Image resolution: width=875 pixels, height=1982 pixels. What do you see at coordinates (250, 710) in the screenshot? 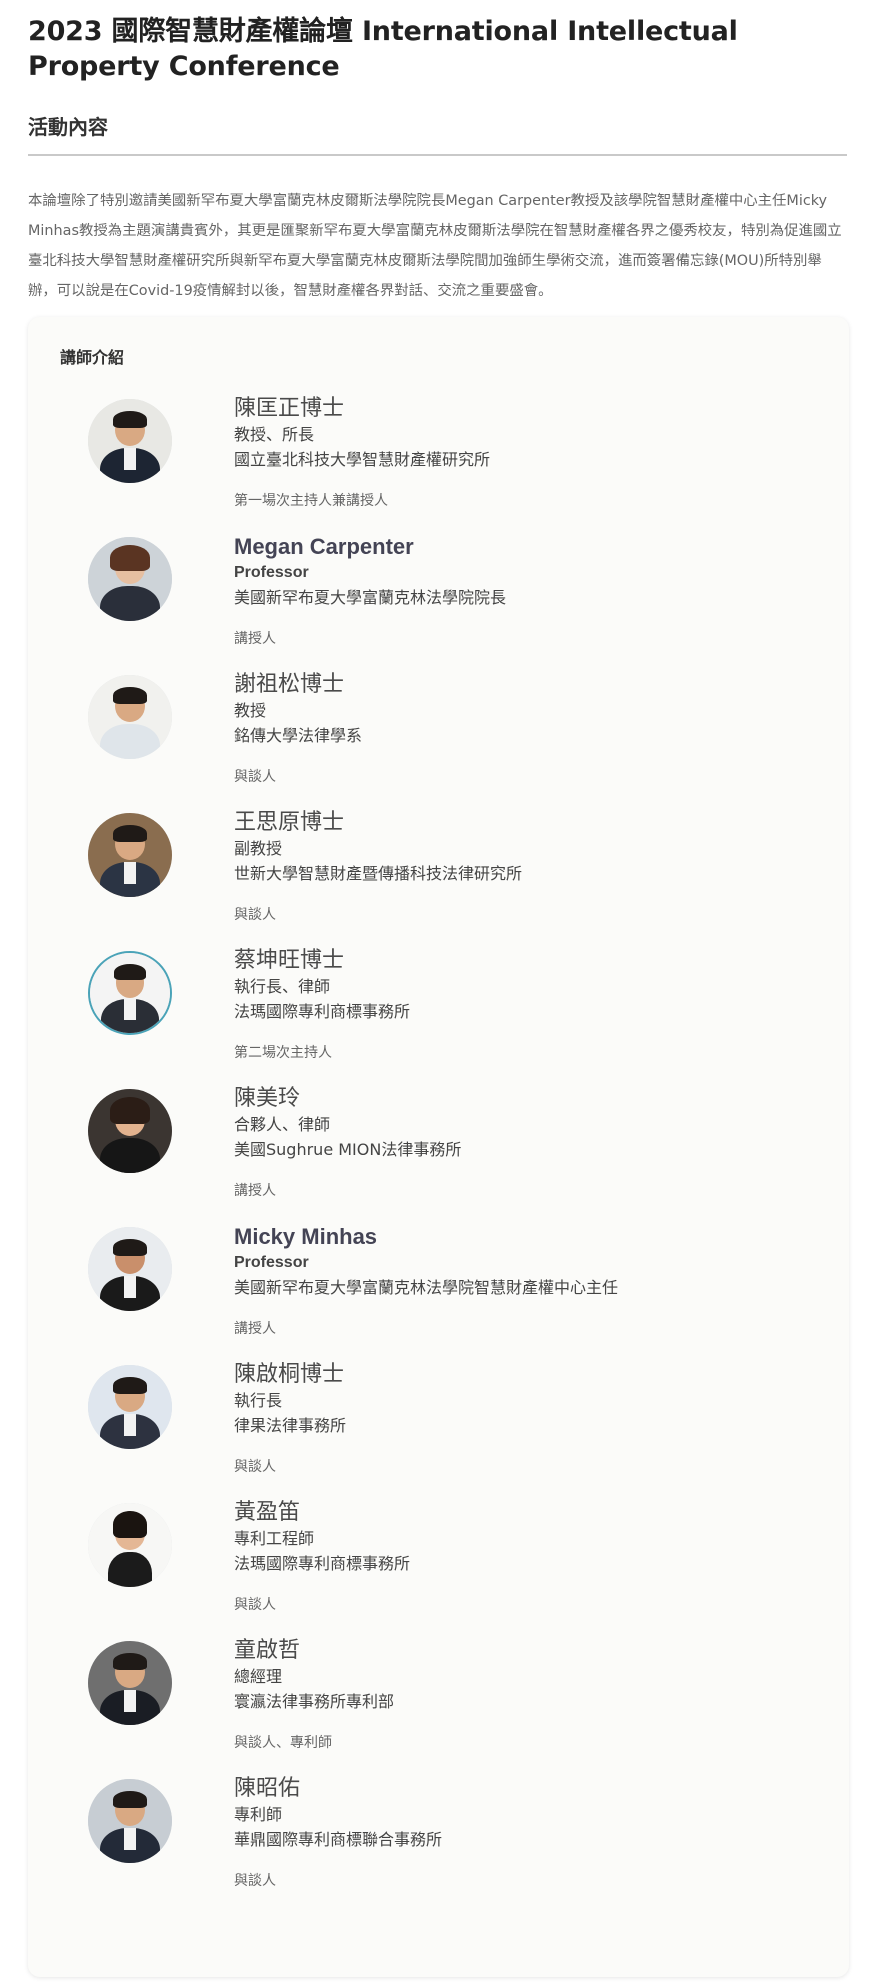
I see `speaker-position: 教授` at bounding box center [250, 710].